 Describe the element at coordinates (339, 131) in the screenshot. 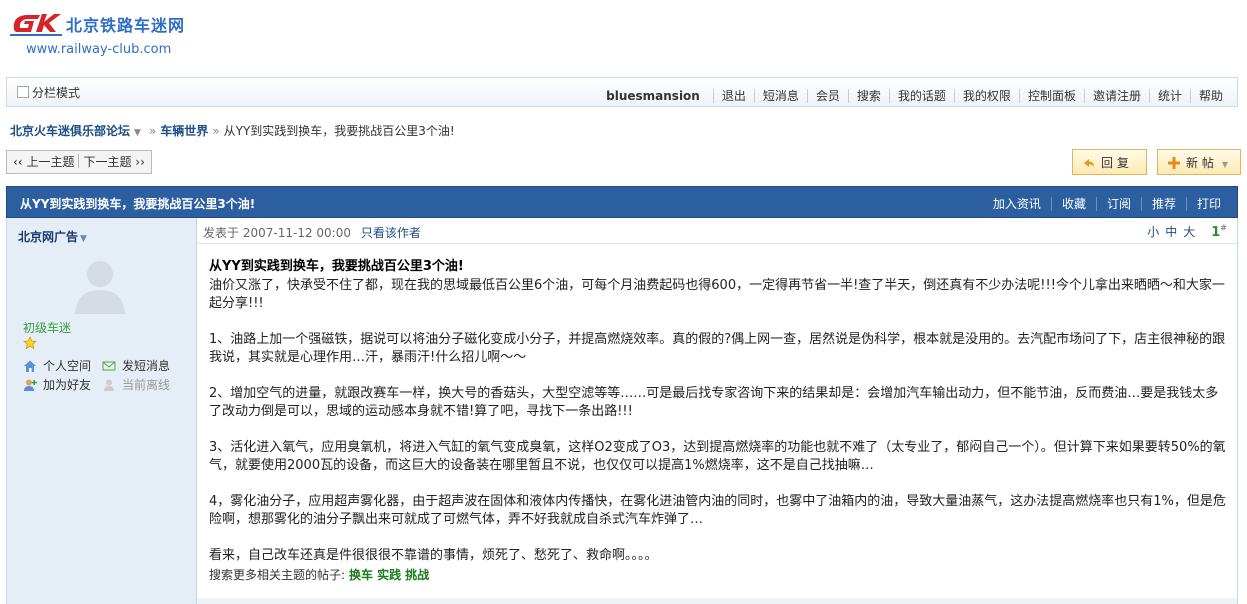

I see `breadcrumb-thread: 从YY到实践到换车，我要挑战百公里3个油!` at that location.